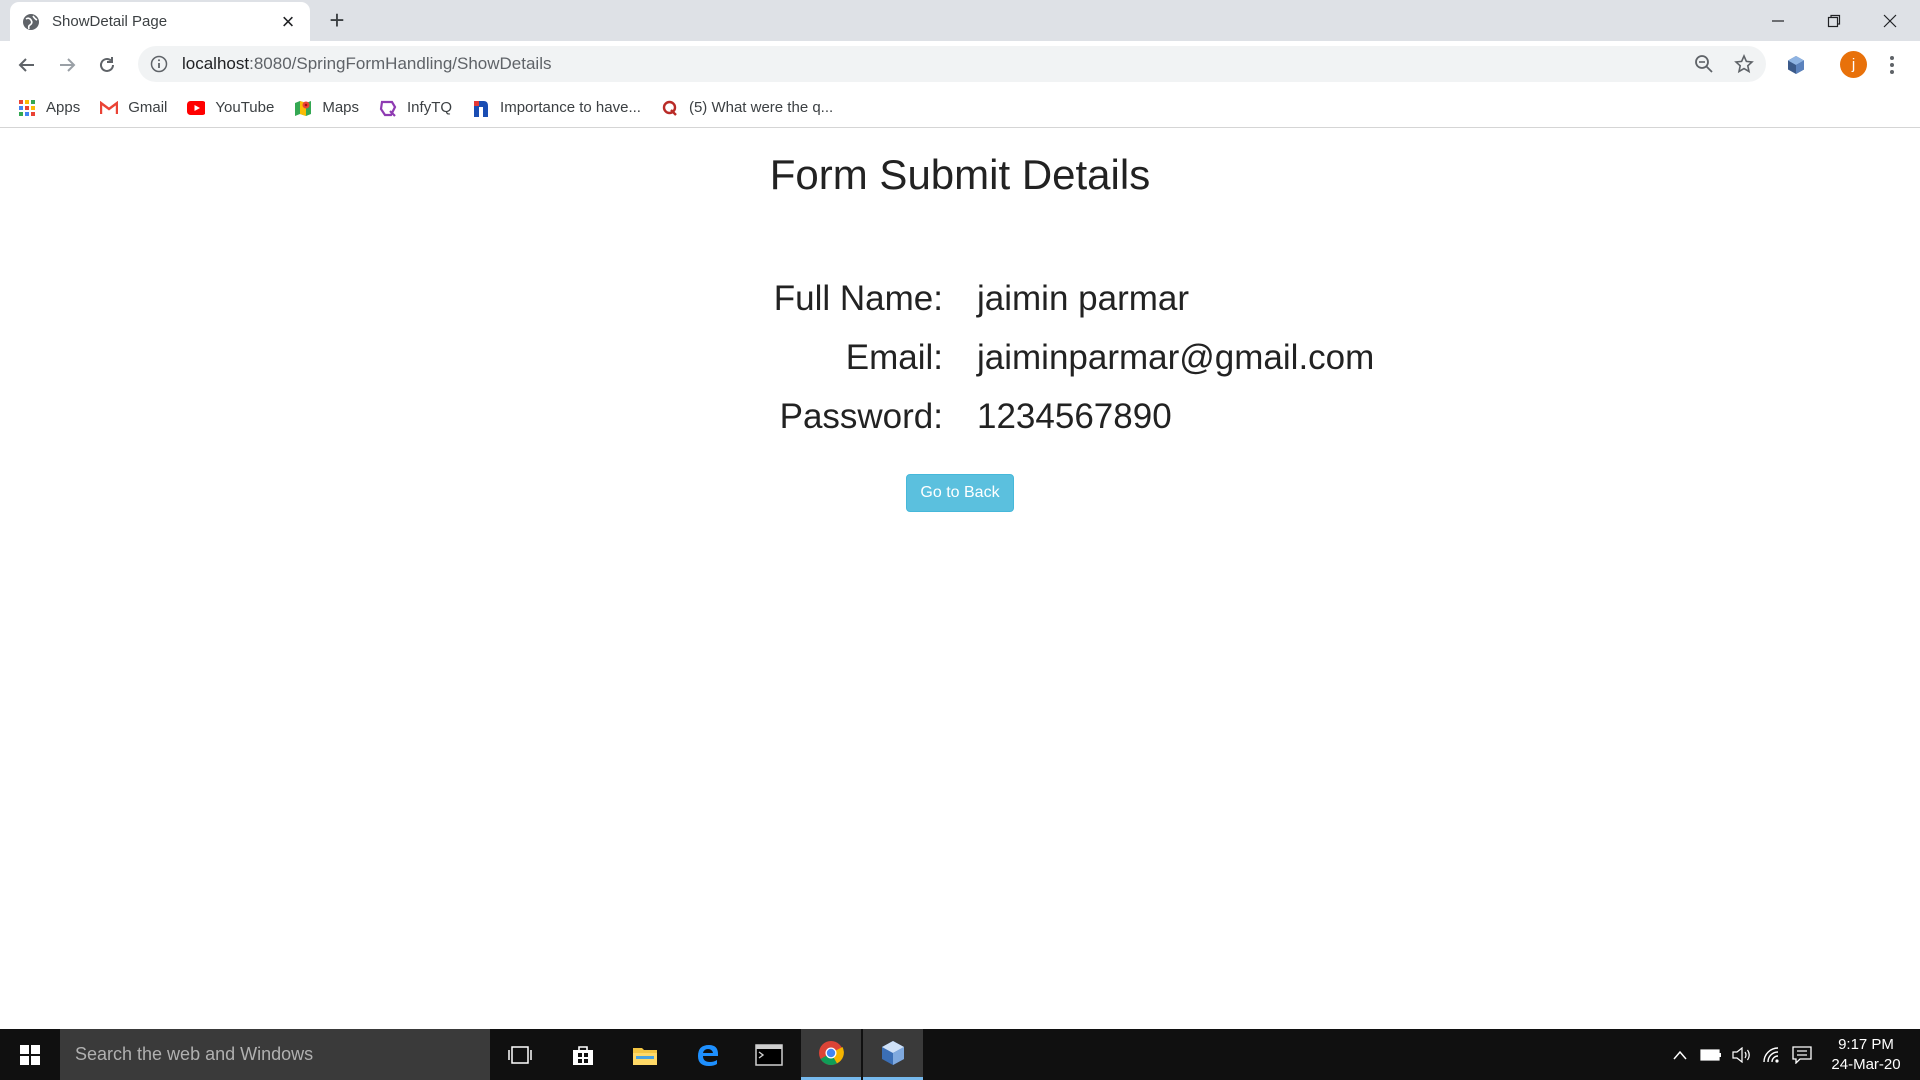 The image size is (1920, 1080). What do you see at coordinates (216, 63) in the screenshot?
I see `url-host: localhost` at bounding box center [216, 63].